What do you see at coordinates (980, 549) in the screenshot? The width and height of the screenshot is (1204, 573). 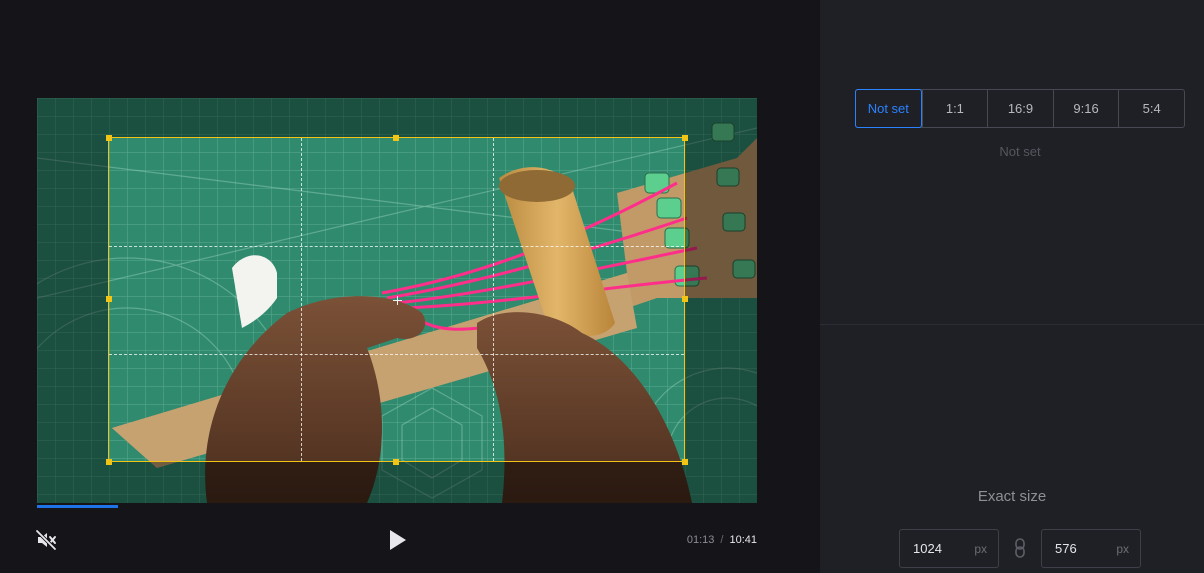 I see `width-unit: px` at bounding box center [980, 549].